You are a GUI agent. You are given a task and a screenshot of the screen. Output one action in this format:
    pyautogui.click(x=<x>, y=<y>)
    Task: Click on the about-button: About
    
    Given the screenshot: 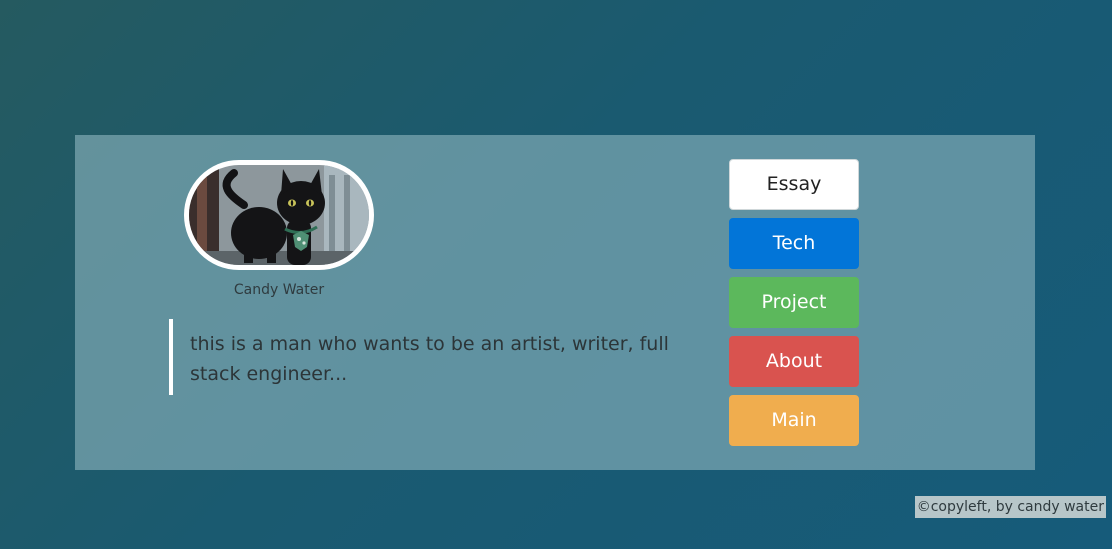 What is the action you would take?
    pyautogui.click(x=794, y=361)
    